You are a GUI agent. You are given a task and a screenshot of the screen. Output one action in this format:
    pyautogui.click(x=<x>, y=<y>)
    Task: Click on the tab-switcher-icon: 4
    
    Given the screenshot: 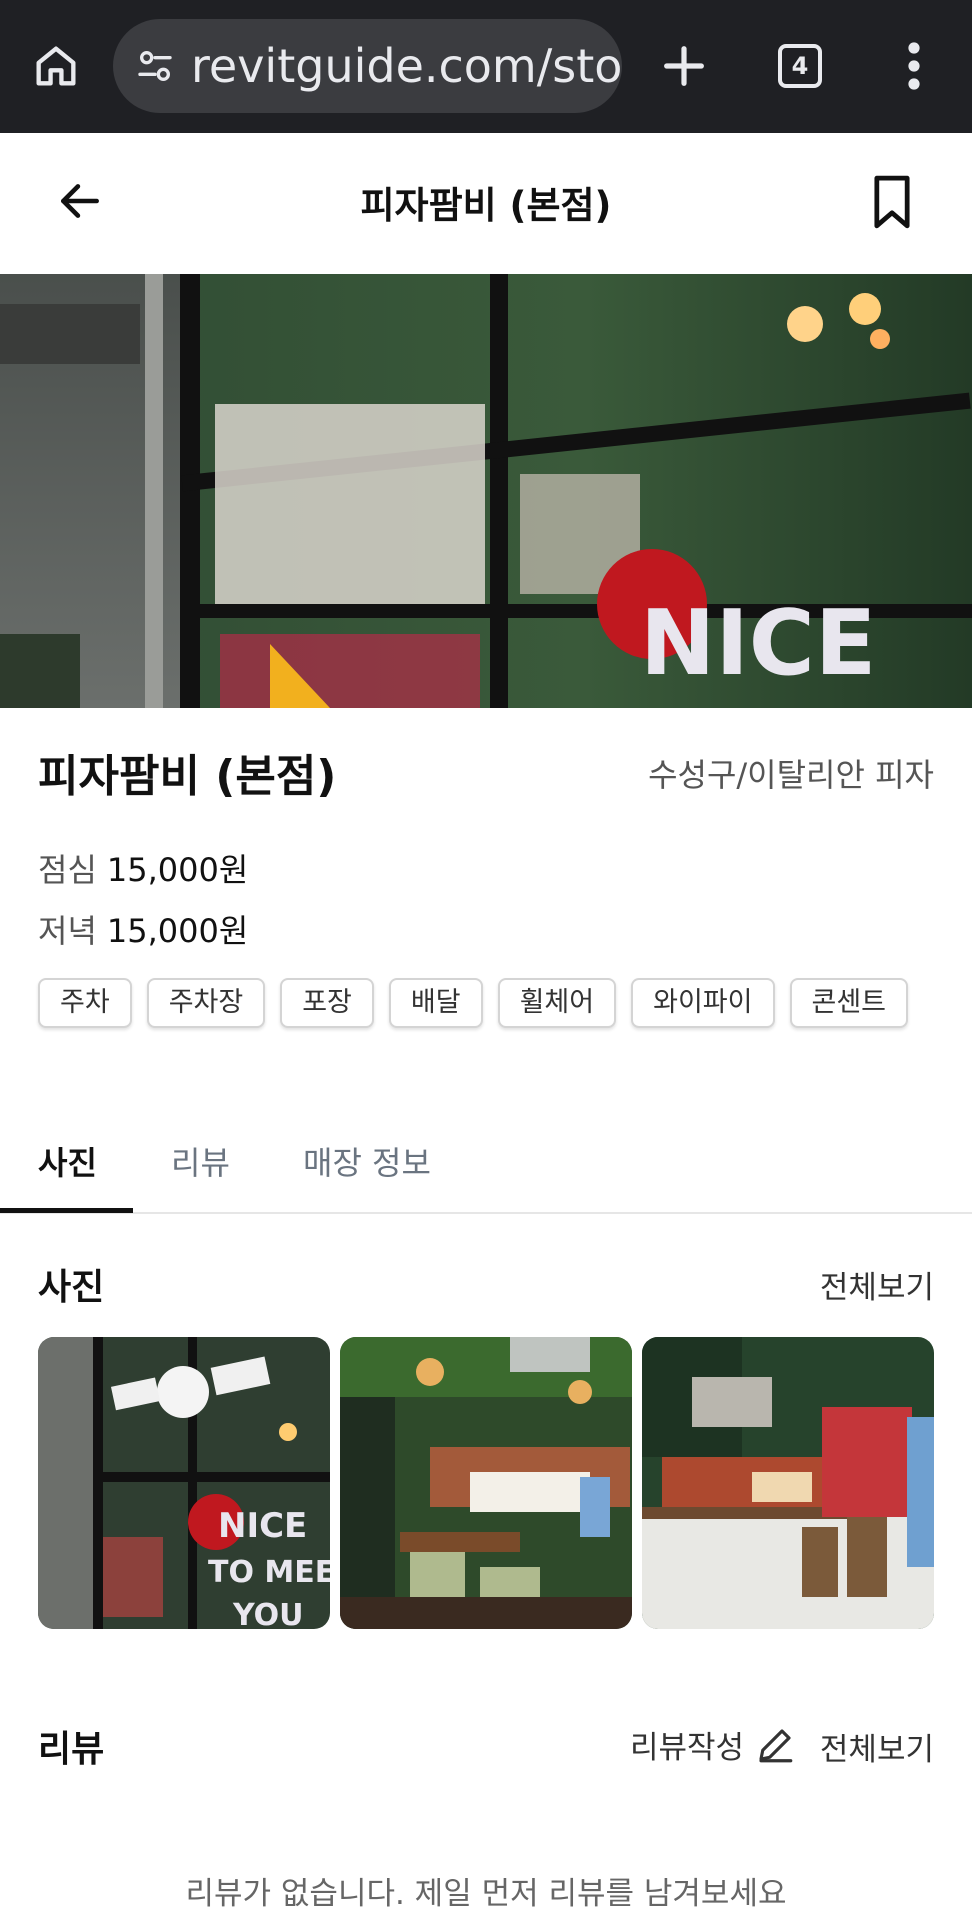 What is the action you would take?
    pyautogui.click(x=800, y=66)
    